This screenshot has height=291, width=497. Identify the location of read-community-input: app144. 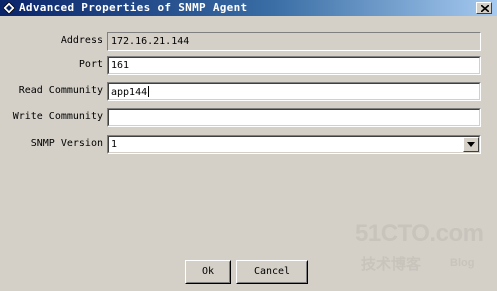
(294, 91).